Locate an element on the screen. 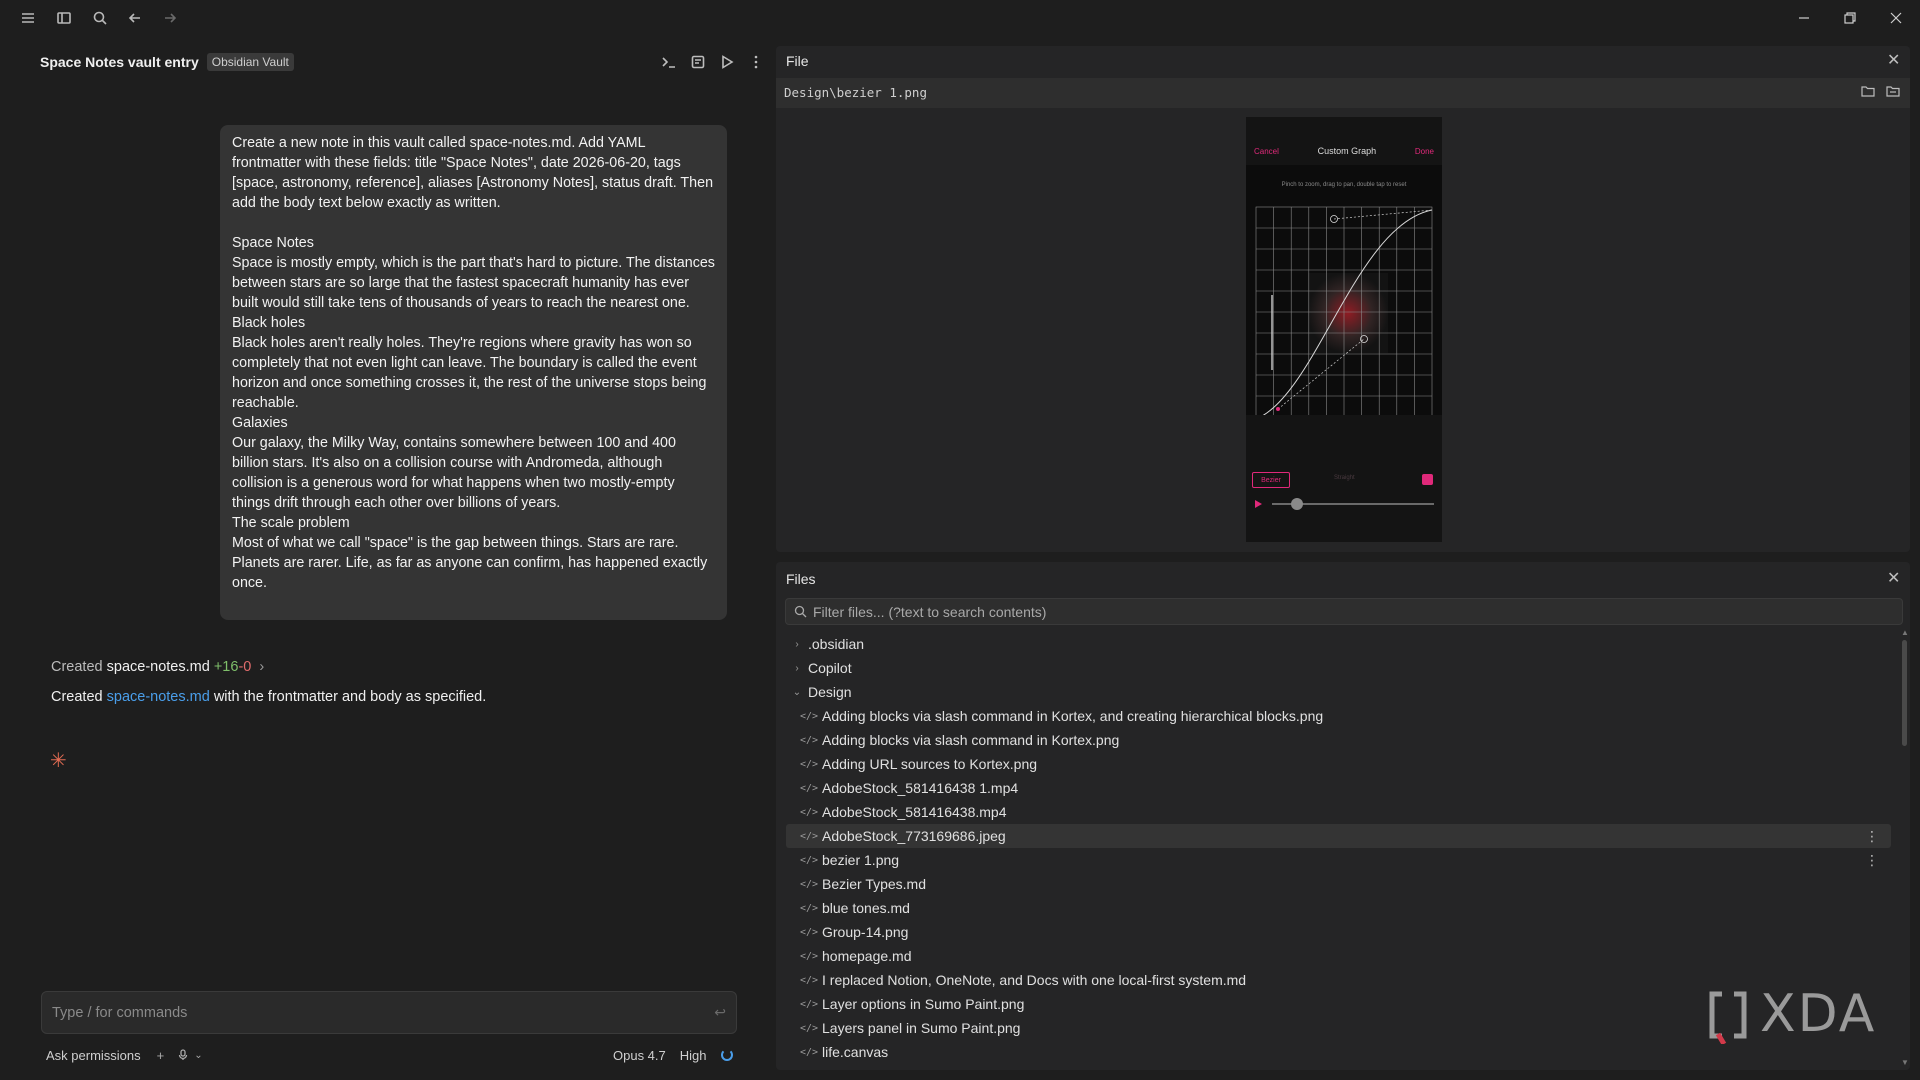 The width and height of the screenshot is (1920, 1080). chat-toolbar is located at coordinates (712, 62).